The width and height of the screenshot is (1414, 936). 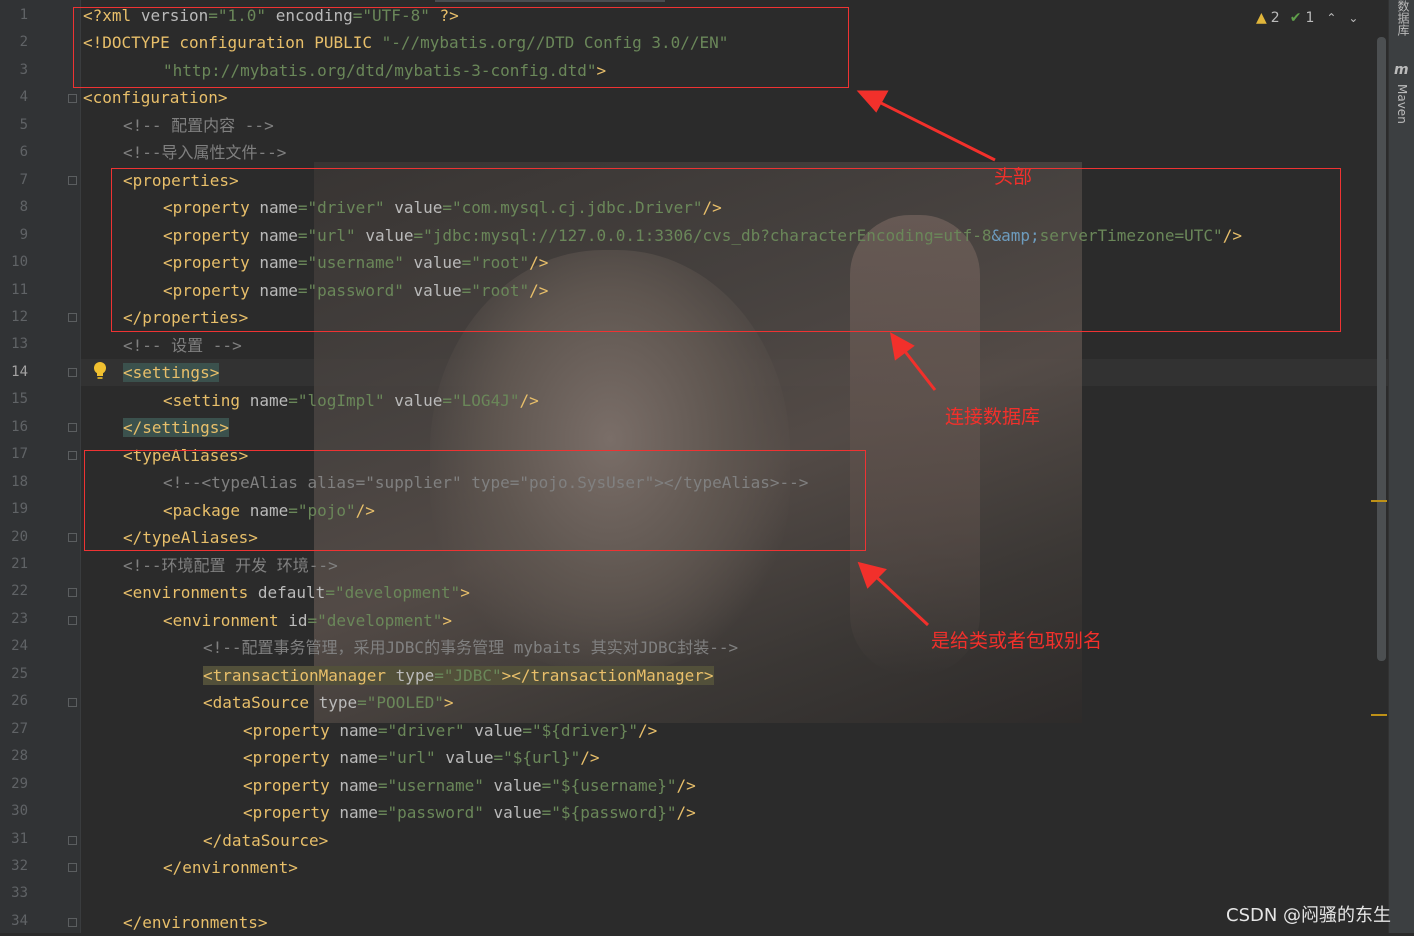 I want to click on check-icon: ✔, so click(x=1295, y=18).